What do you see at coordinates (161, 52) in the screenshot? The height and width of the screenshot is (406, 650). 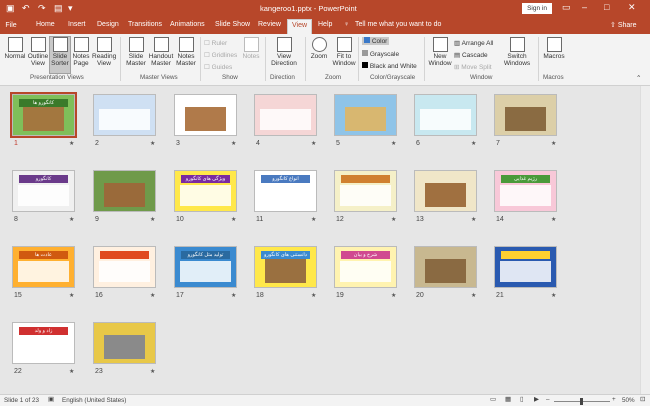 I see `handout-master-button: Handout Master` at bounding box center [161, 52].